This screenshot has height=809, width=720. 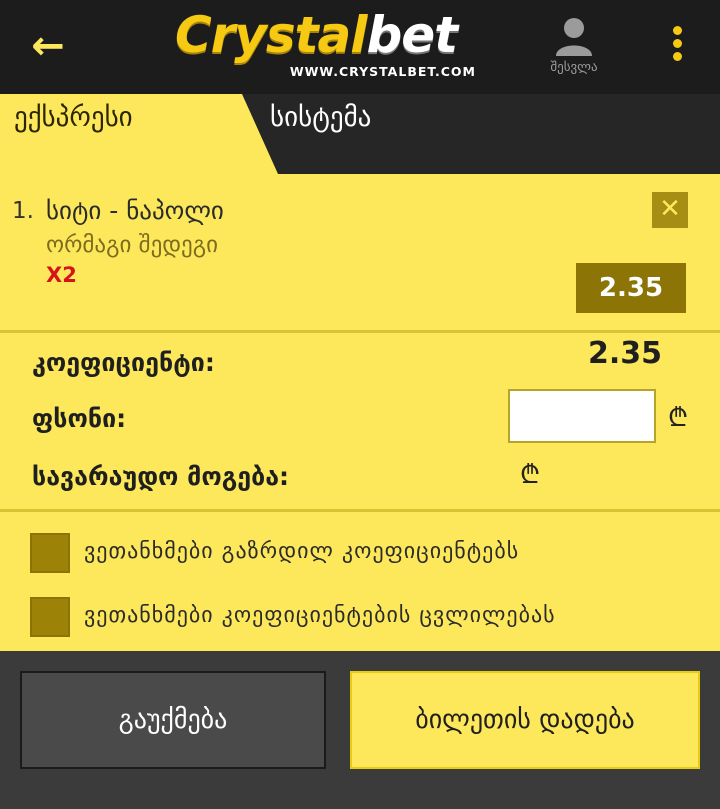 What do you see at coordinates (525, 720) in the screenshot?
I see `place-bet-button: ბილეთის დადება` at bounding box center [525, 720].